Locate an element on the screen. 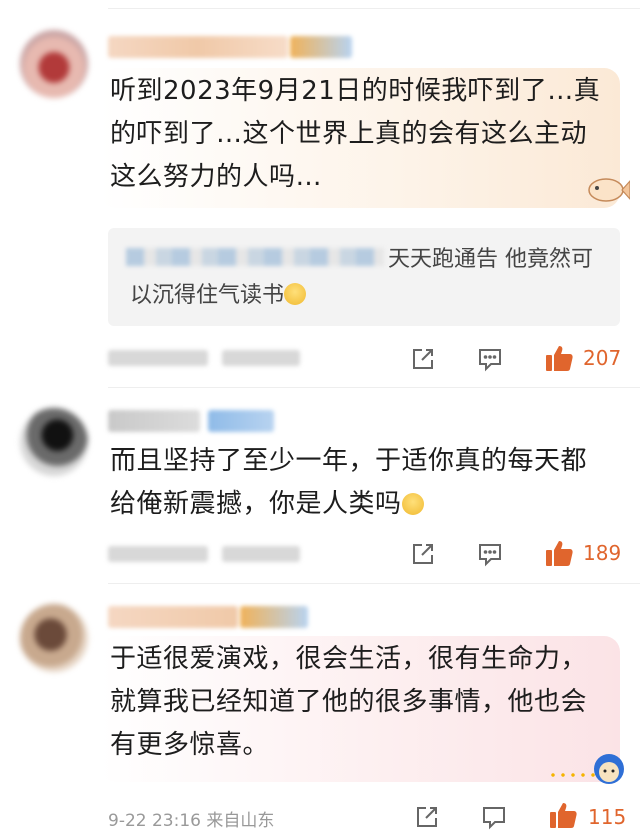 This screenshot has width=640, height=834. reply-text-content: 天天跑通告 他竟然可以沉得住气读书 is located at coordinates (361, 277).